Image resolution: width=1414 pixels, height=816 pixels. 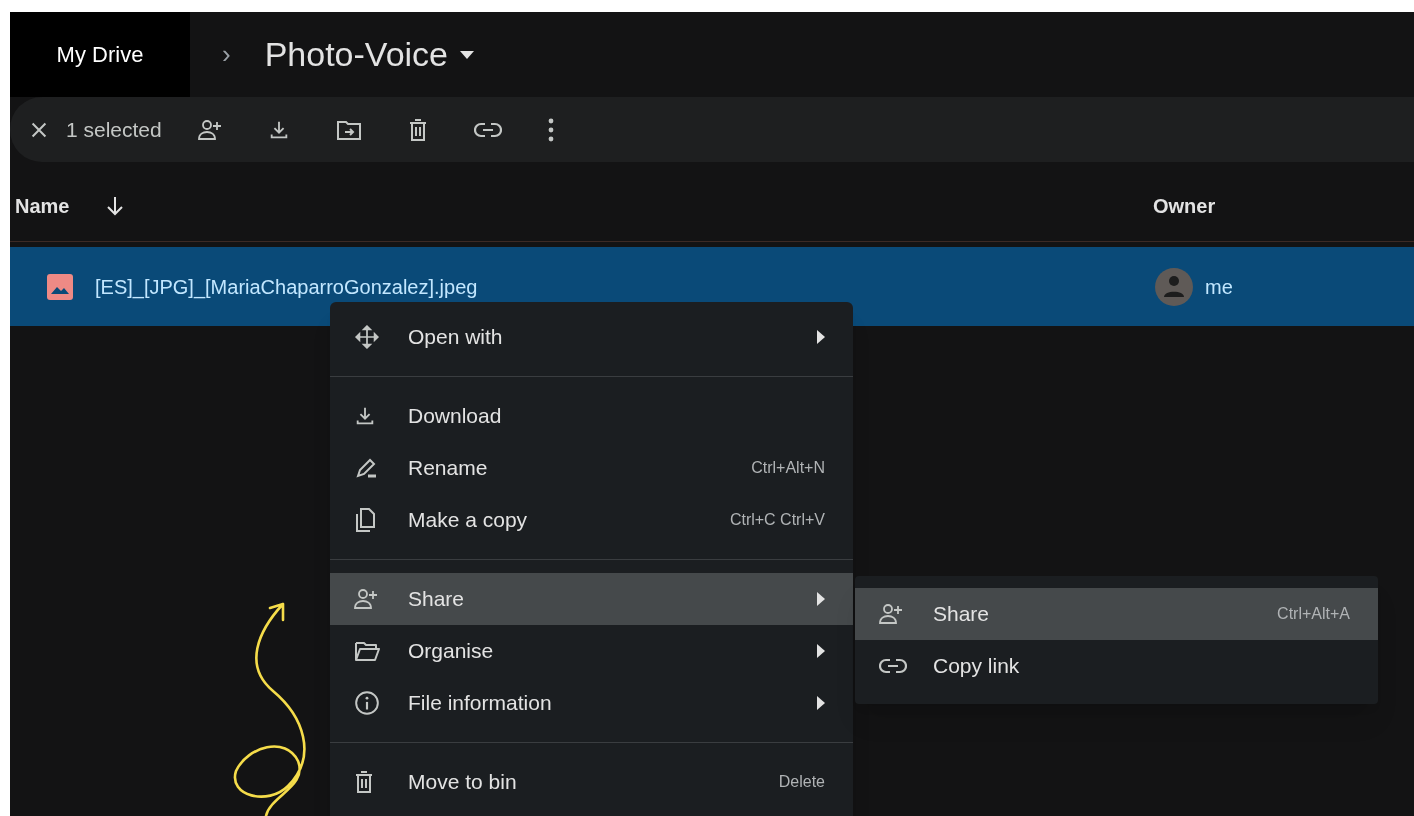 What do you see at coordinates (367, 703) in the screenshot?
I see `info-icon` at bounding box center [367, 703].